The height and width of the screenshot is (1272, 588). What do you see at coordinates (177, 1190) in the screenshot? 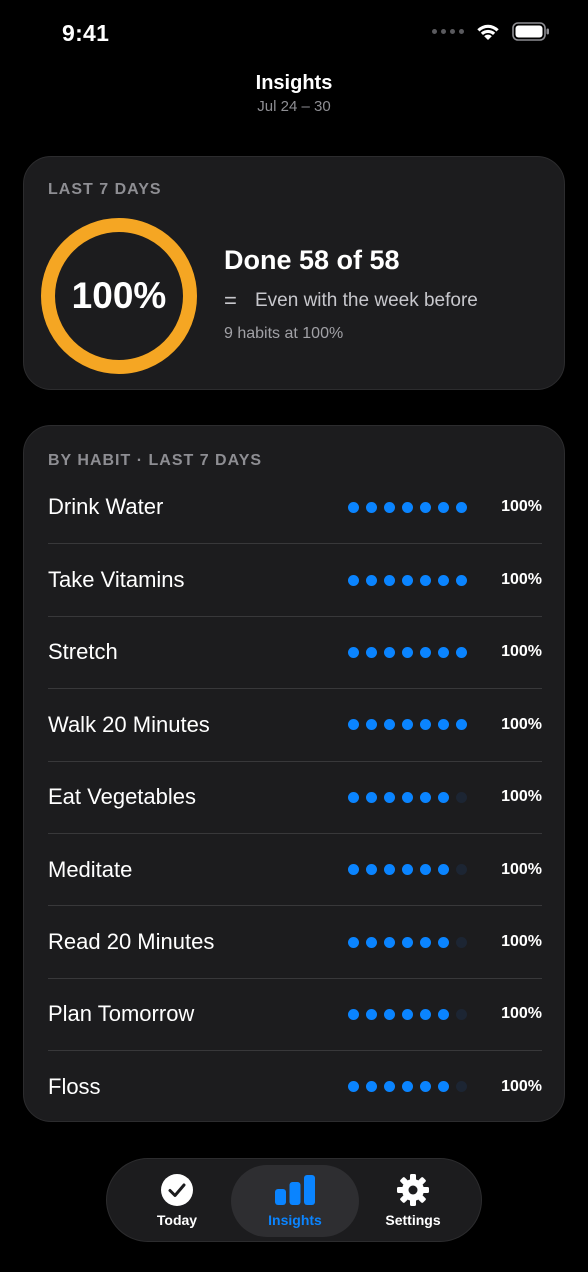
I see `checkmark-circle-icon` at bounding box center [177, 1190].